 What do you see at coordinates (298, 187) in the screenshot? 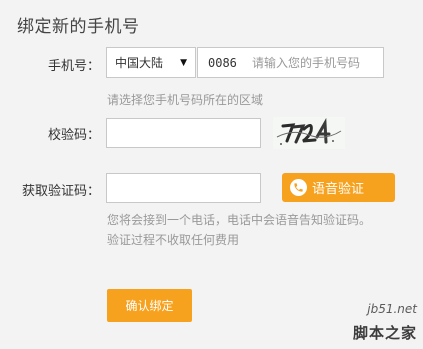
I see `phone-icon` at bounding box center [298, 187].